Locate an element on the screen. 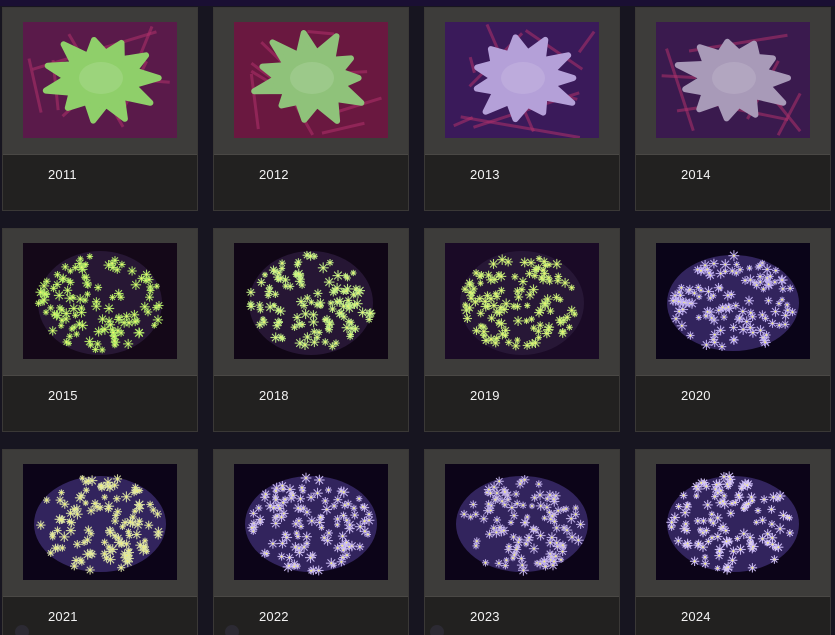 This screenshot has width=835, height=635. gallery-card: 2018 is located at coordinates (311, 330).